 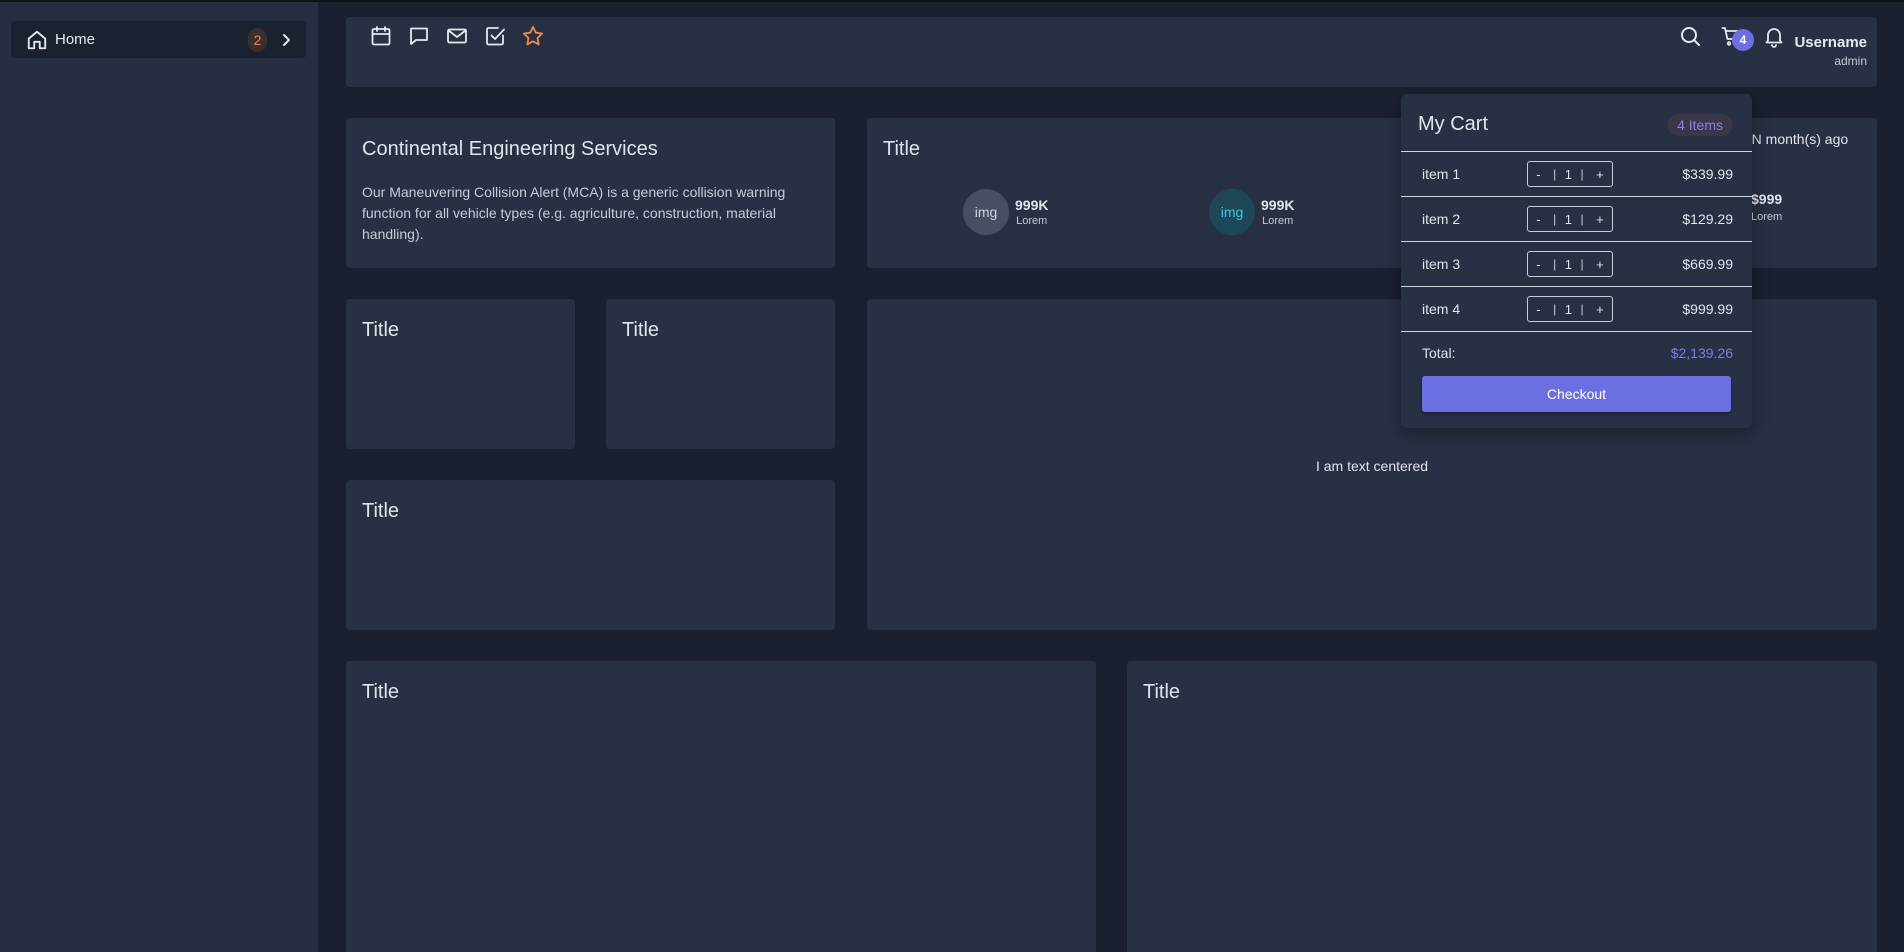 I want to click on cart-item-row: item 2 - | 1 | + $129.29, so click(x=1576, y=219).